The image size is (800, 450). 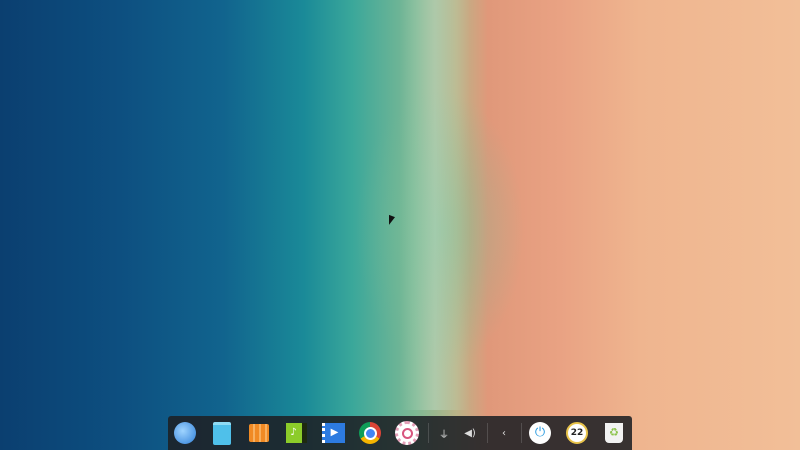 What do you see at coordinates (407, 433) in the screenshot?
I see `settings-gear-icon` at bounding box center [407, 433].